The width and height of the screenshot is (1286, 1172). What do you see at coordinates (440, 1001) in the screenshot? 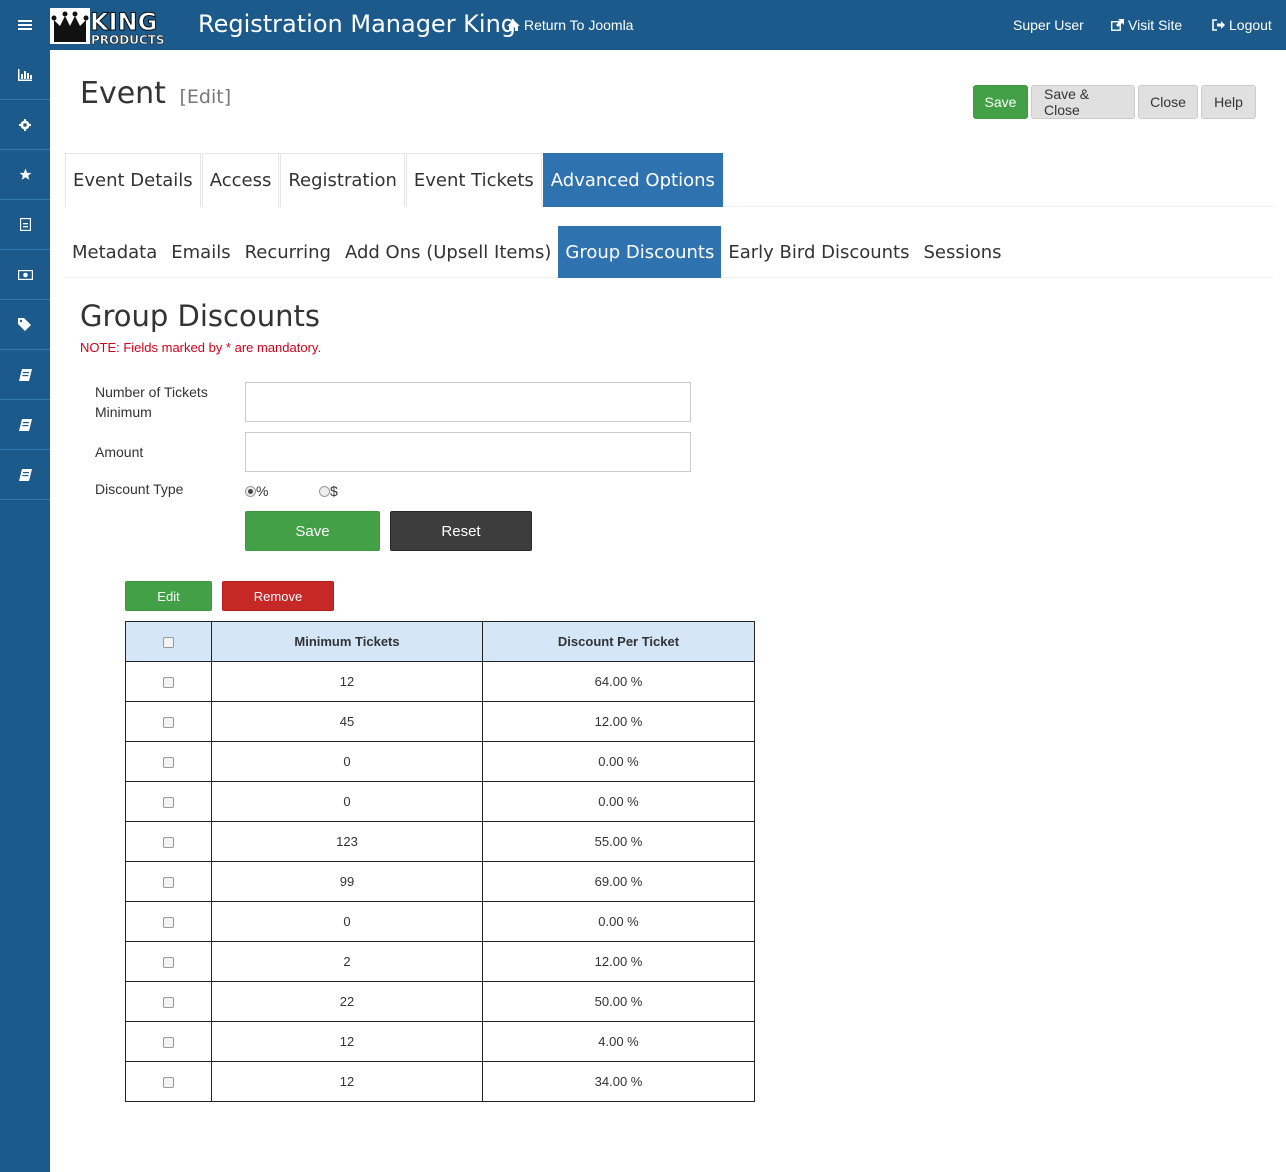
I see `table-row: 22 50.00 %` at bounding box center [440, 1001].